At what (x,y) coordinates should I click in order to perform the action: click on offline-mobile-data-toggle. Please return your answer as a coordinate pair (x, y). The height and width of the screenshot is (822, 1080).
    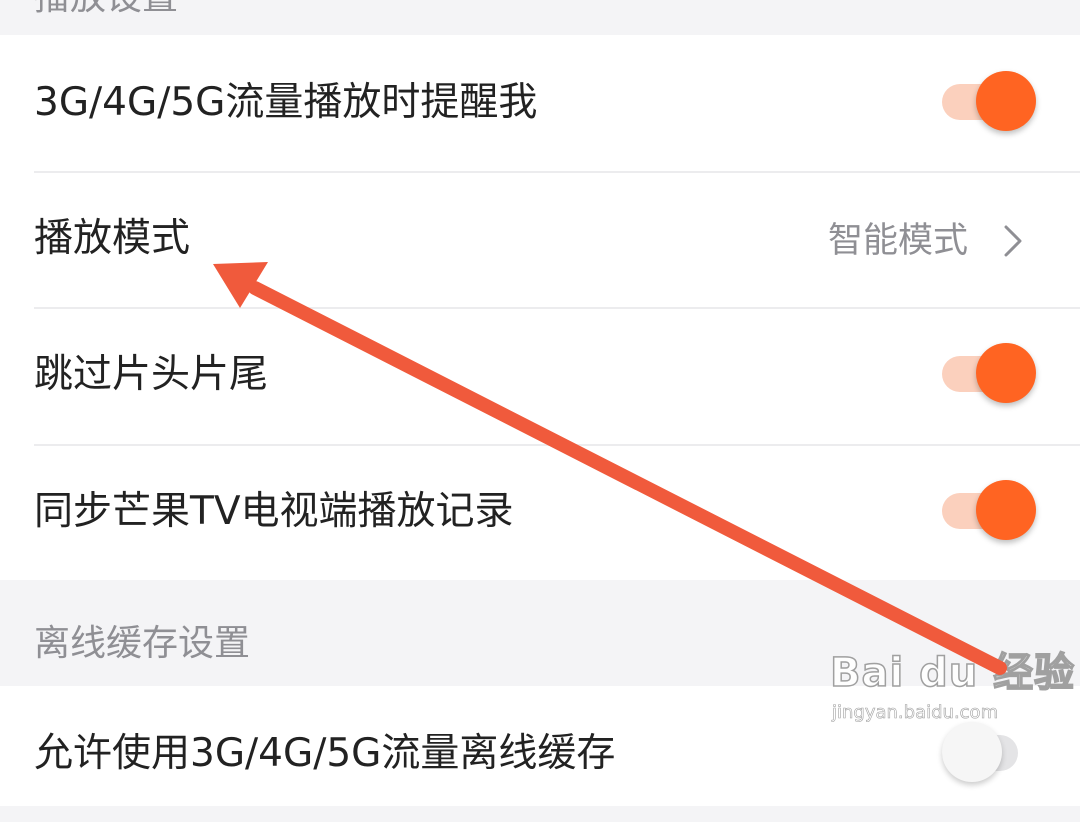
    Looking at the image, I should click on (989, 752).